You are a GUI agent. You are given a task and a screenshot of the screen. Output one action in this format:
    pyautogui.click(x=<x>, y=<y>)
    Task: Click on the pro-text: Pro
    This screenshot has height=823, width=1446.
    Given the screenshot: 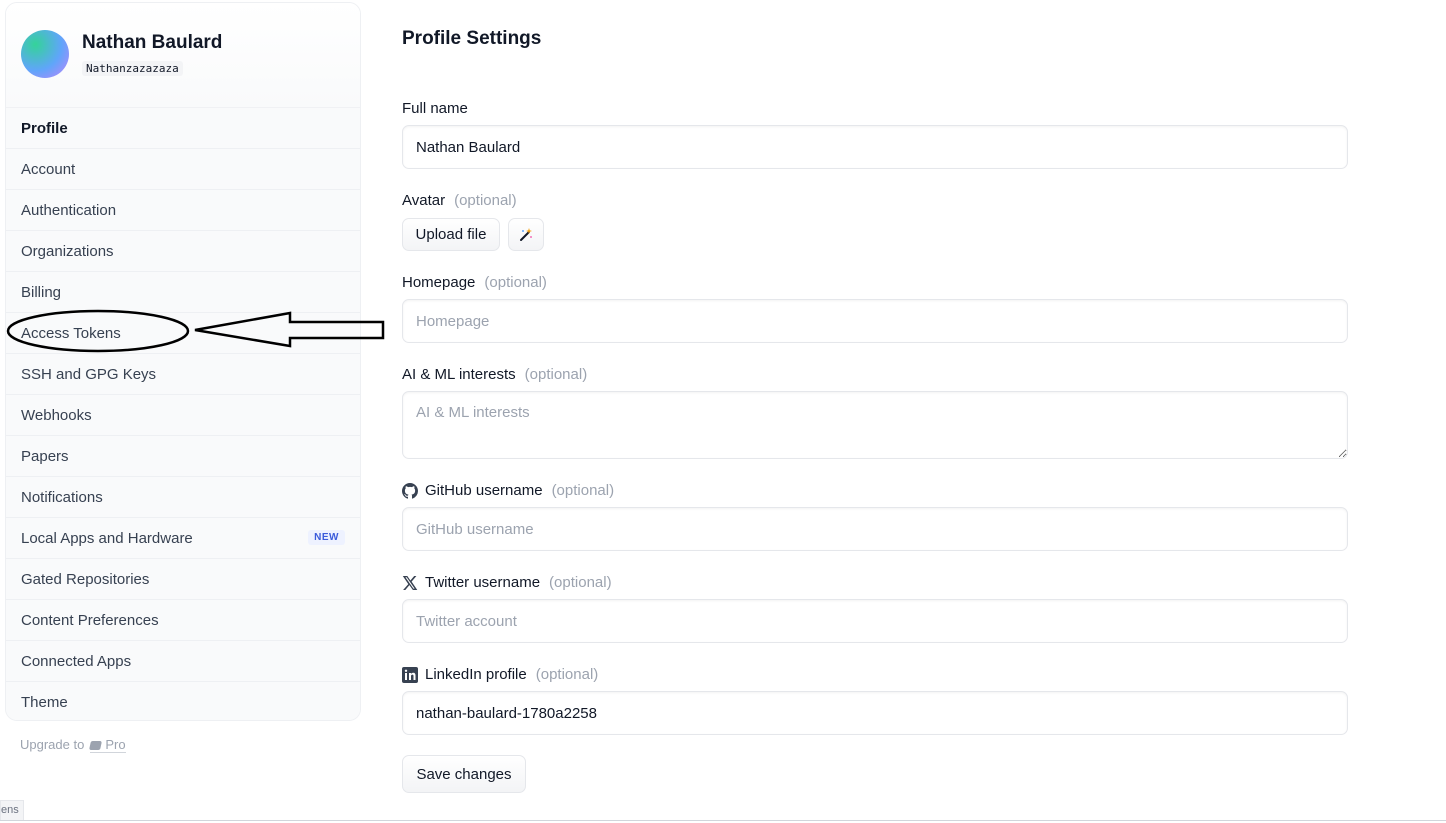 What is the action you would take?
    pyautogui.click(x=115, y=744)
    